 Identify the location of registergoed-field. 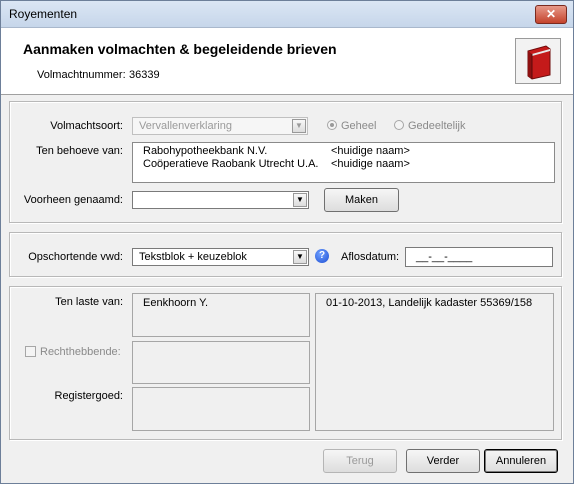
(221, 409).